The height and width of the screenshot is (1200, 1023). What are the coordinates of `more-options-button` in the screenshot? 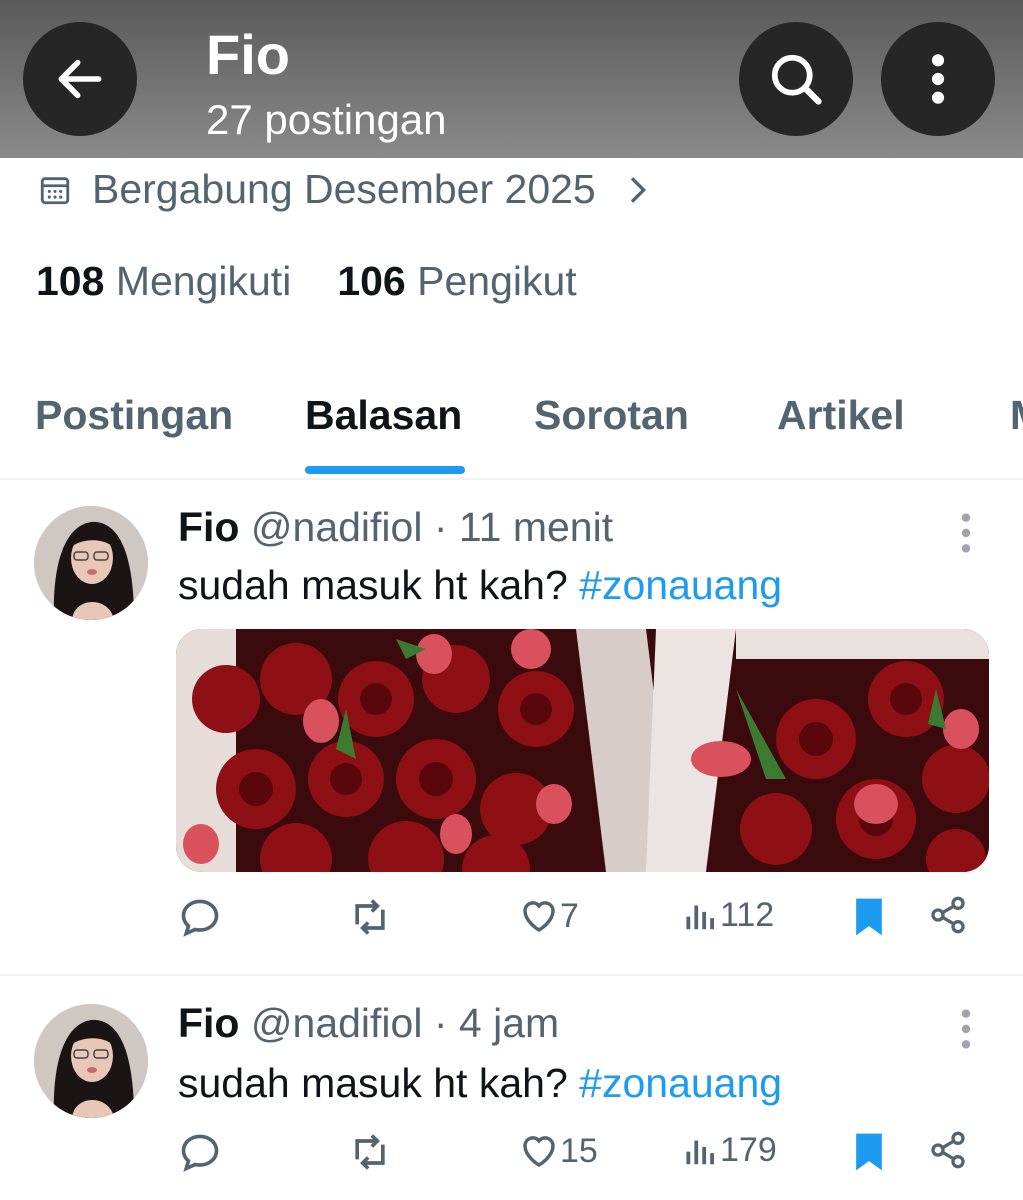 It's located at (938, 79).